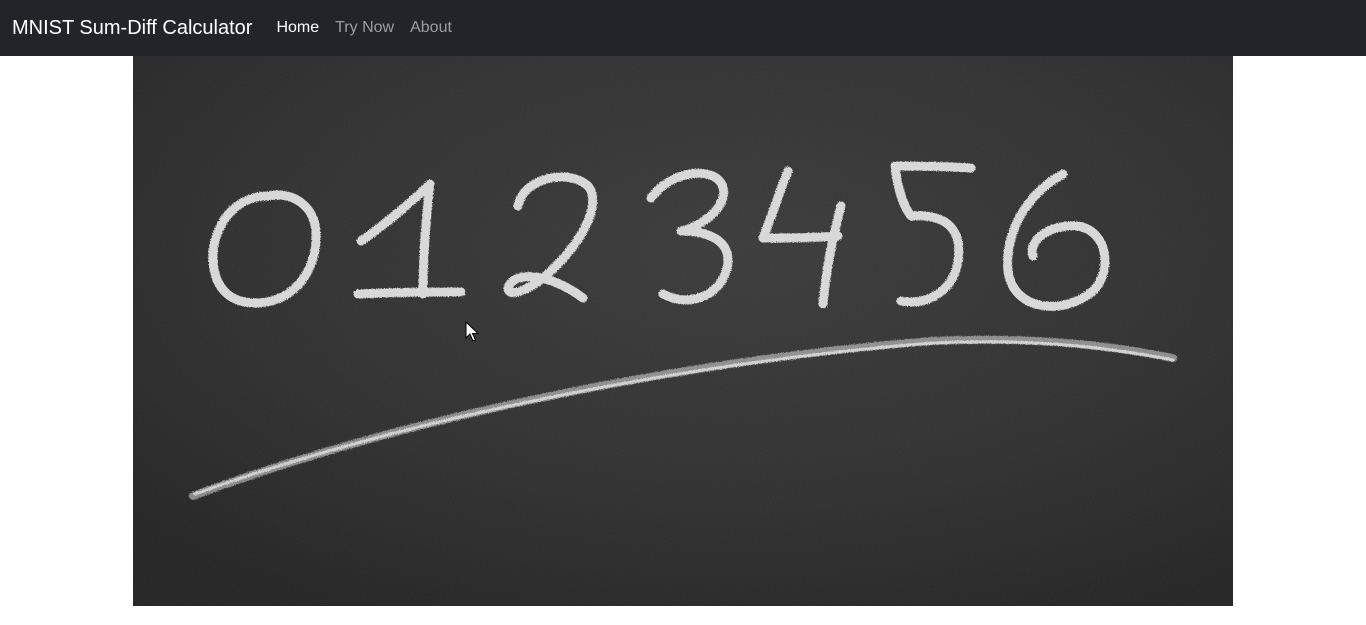  I want to click on nav-links: Home Try Now About, so click(367, 28).